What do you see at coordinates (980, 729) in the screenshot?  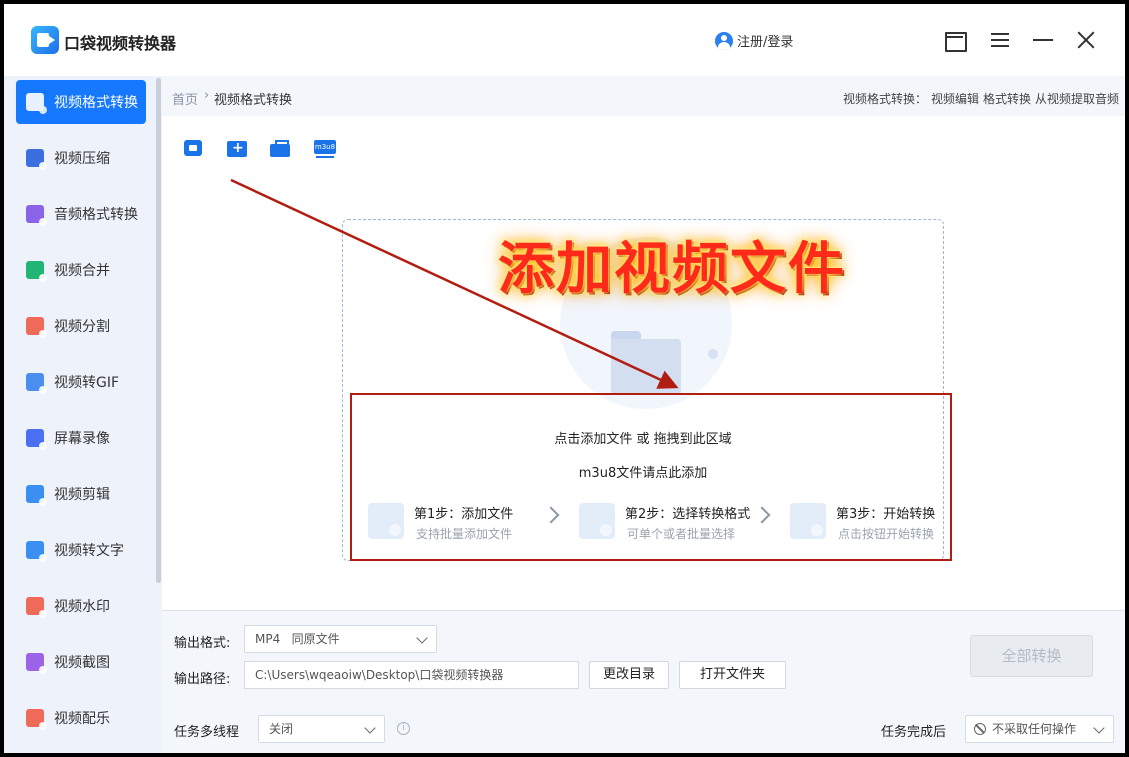 I see `ban-icon` at bounding box center [980, 729].